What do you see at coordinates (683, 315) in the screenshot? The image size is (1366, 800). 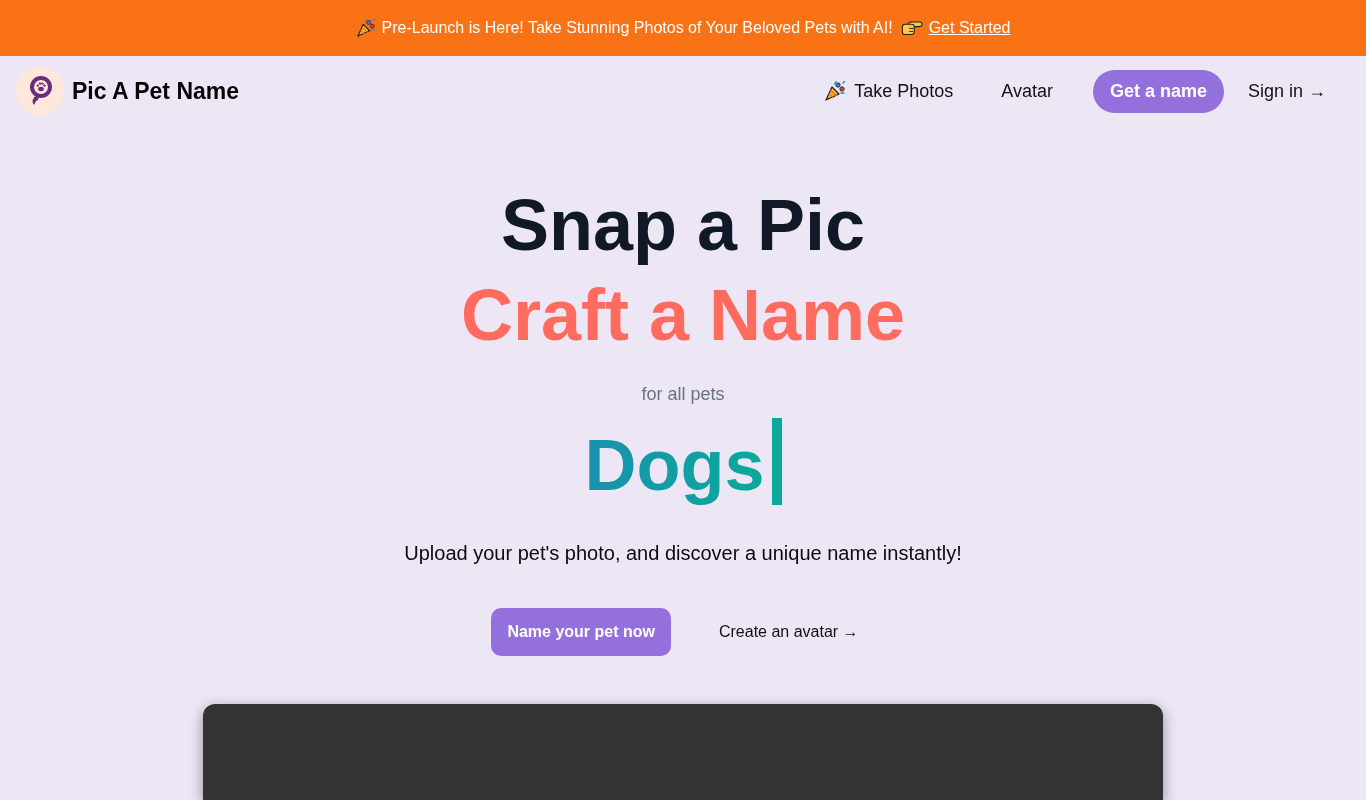 I see `hero-title: Craft a Name` at bounding box center [683, 315].